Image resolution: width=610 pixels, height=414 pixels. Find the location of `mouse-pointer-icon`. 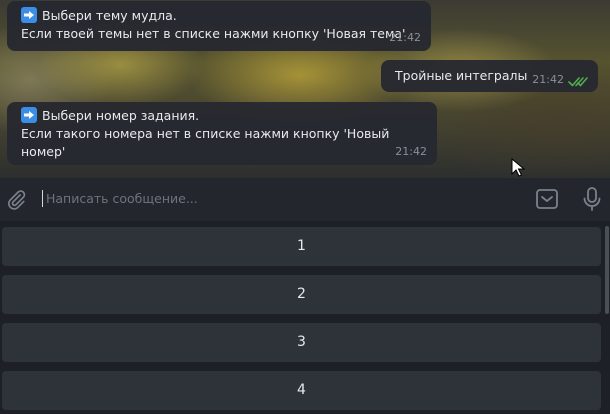

mouse-pointer-icon is located at coordinates (518, 167).